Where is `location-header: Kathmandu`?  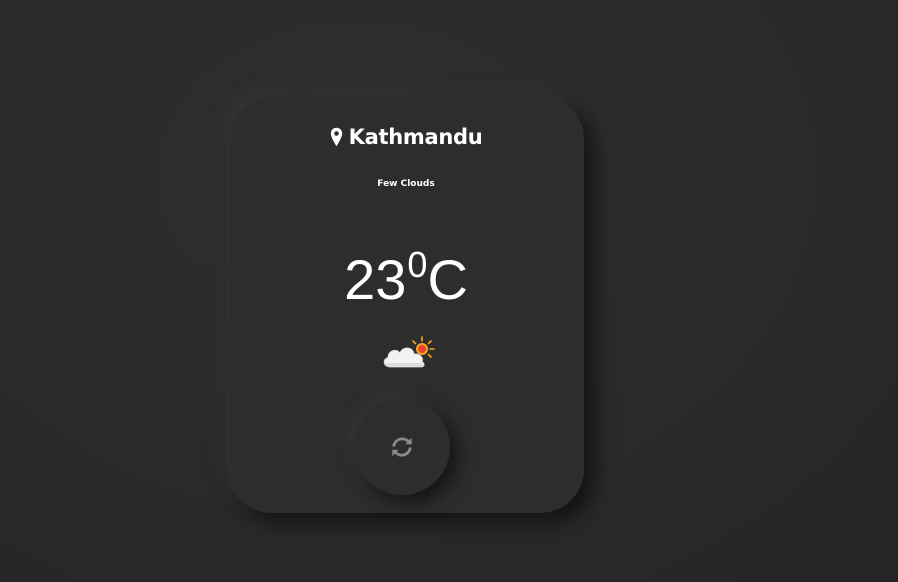 location-header: Kathmandu is located at coordinates (406, 137).